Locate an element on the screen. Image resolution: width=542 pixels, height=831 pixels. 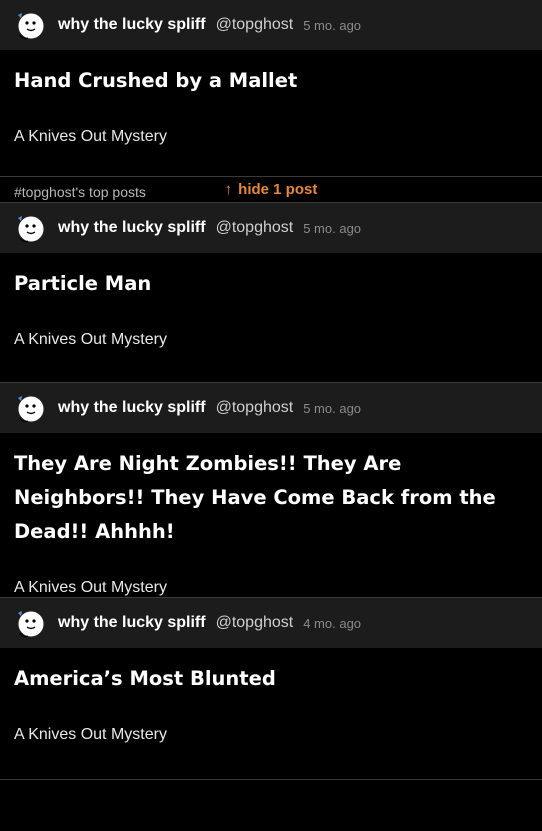
arrow-up-icon: ↑ is located at coordinates (228, 189).